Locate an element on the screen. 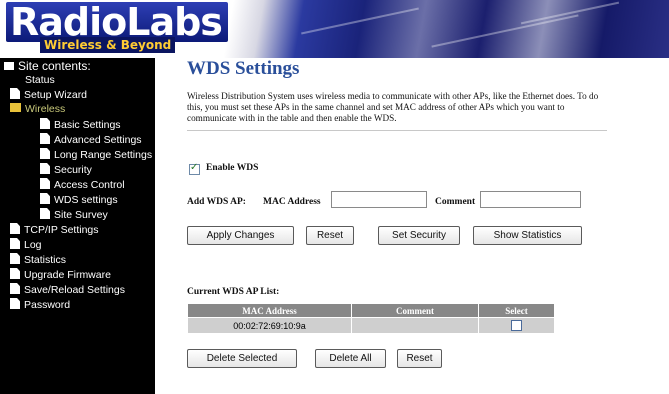 The height and width of the screenshot is (394, 669). sidebar-item-status: Status is located at coordinates (40, 80).